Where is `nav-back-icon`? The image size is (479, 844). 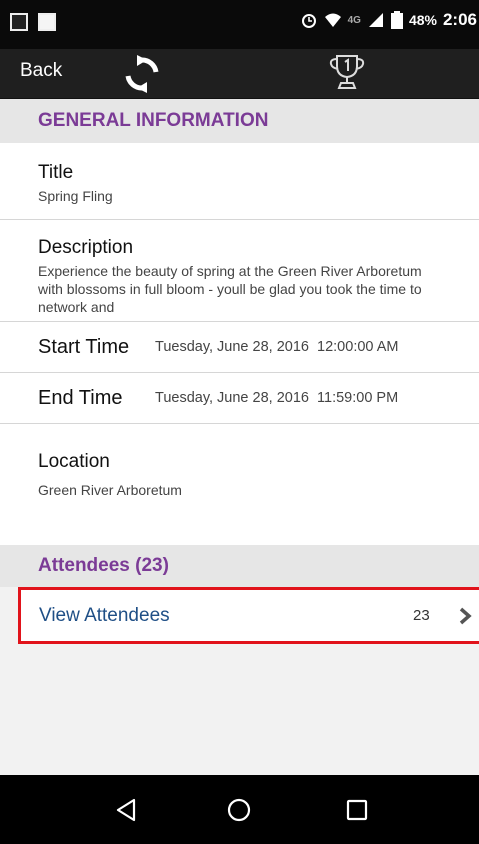 nav-back-icon is located at coordinates (127, 810).